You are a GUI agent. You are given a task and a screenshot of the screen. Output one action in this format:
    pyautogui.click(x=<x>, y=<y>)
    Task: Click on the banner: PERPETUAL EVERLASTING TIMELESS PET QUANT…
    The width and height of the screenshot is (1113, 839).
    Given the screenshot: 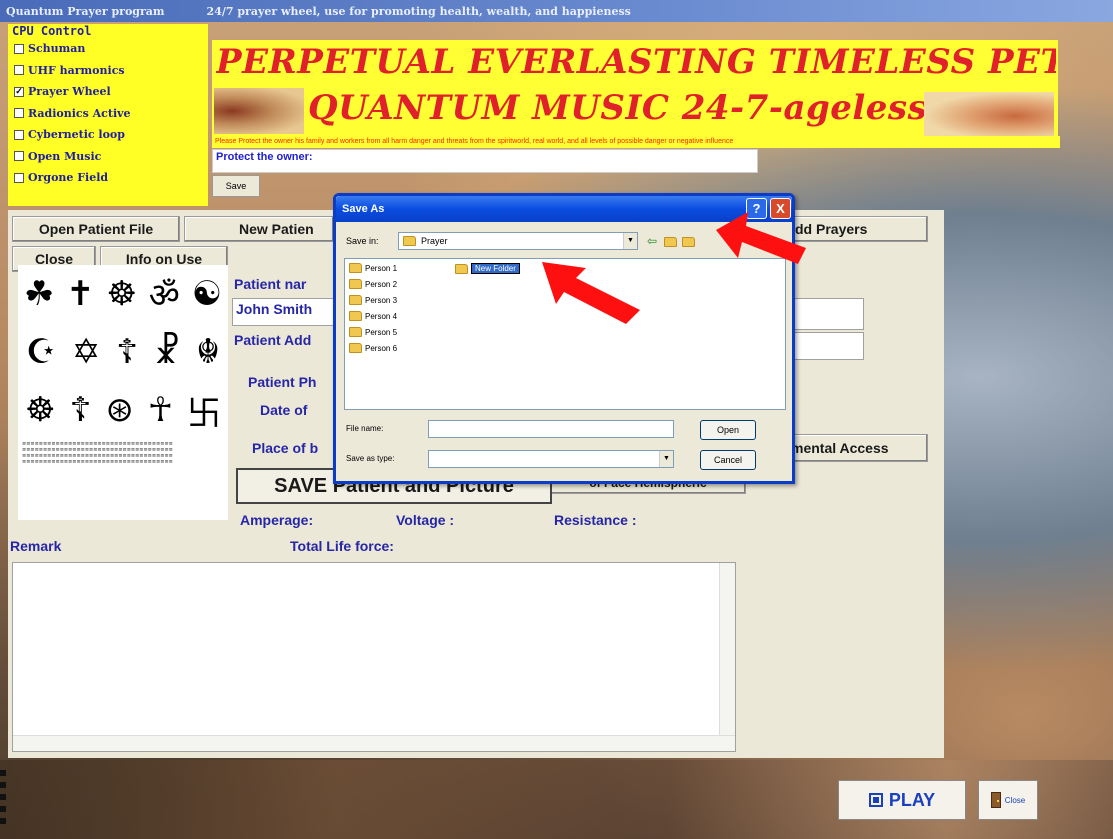 What is the action you would take?
    pyautogui.click(x=635, y=94)
    